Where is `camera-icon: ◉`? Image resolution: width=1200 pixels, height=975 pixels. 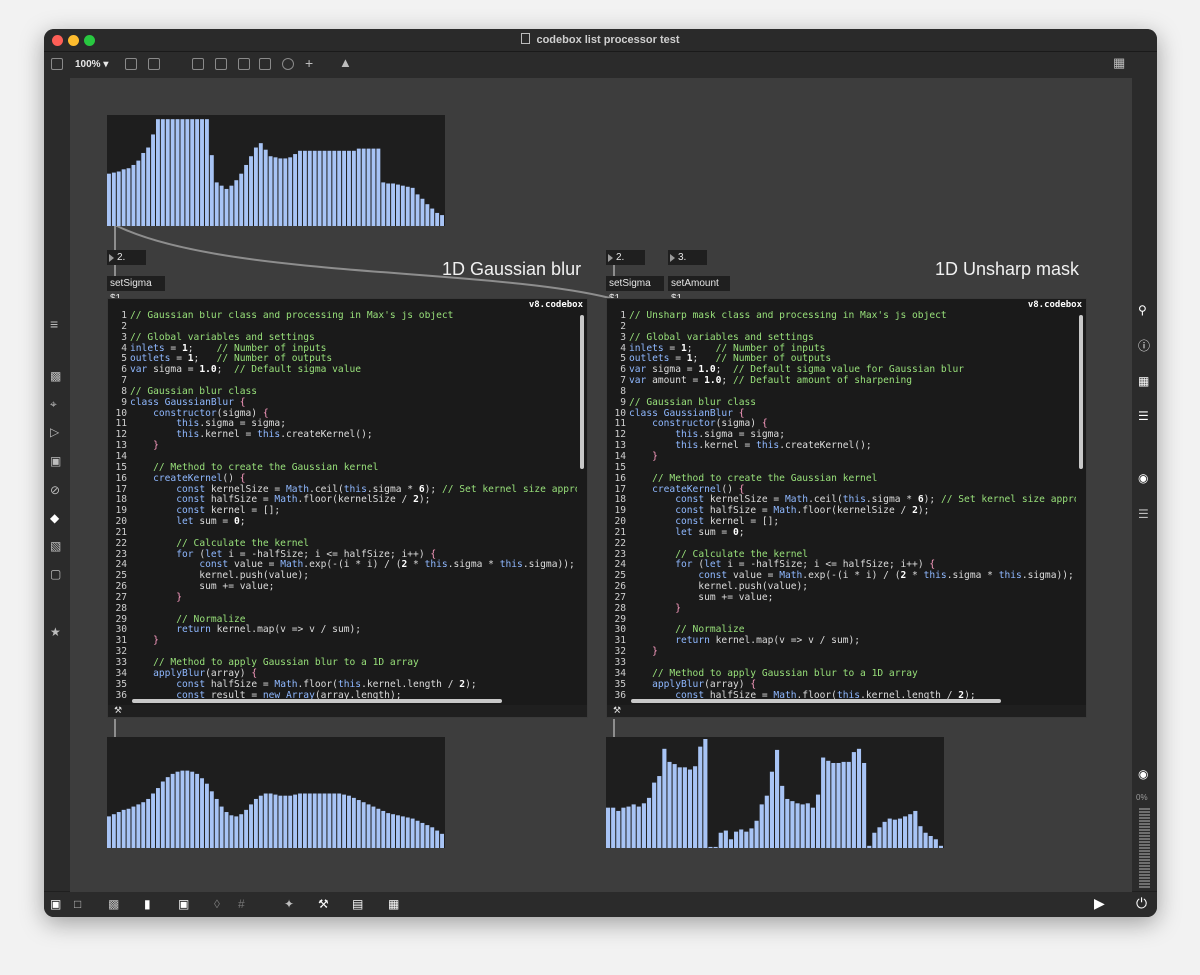
camera-icon: ◉ is located at coordinates (1143, 478).